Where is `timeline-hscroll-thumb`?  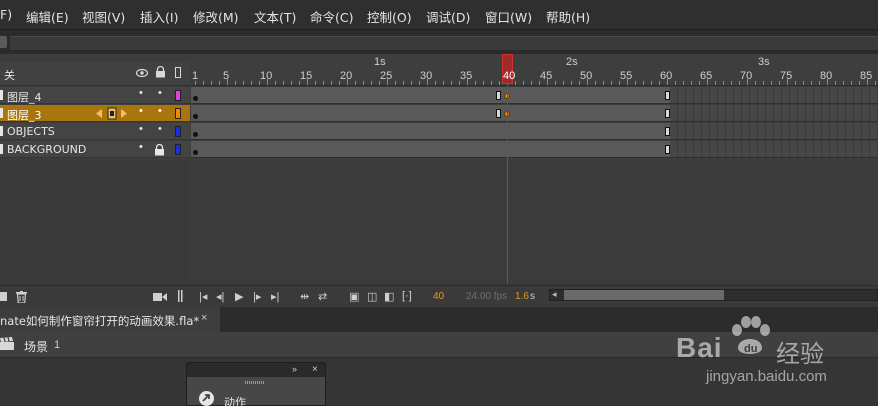 timeline-hscroll-thumb is located at coordinates (644, 295).